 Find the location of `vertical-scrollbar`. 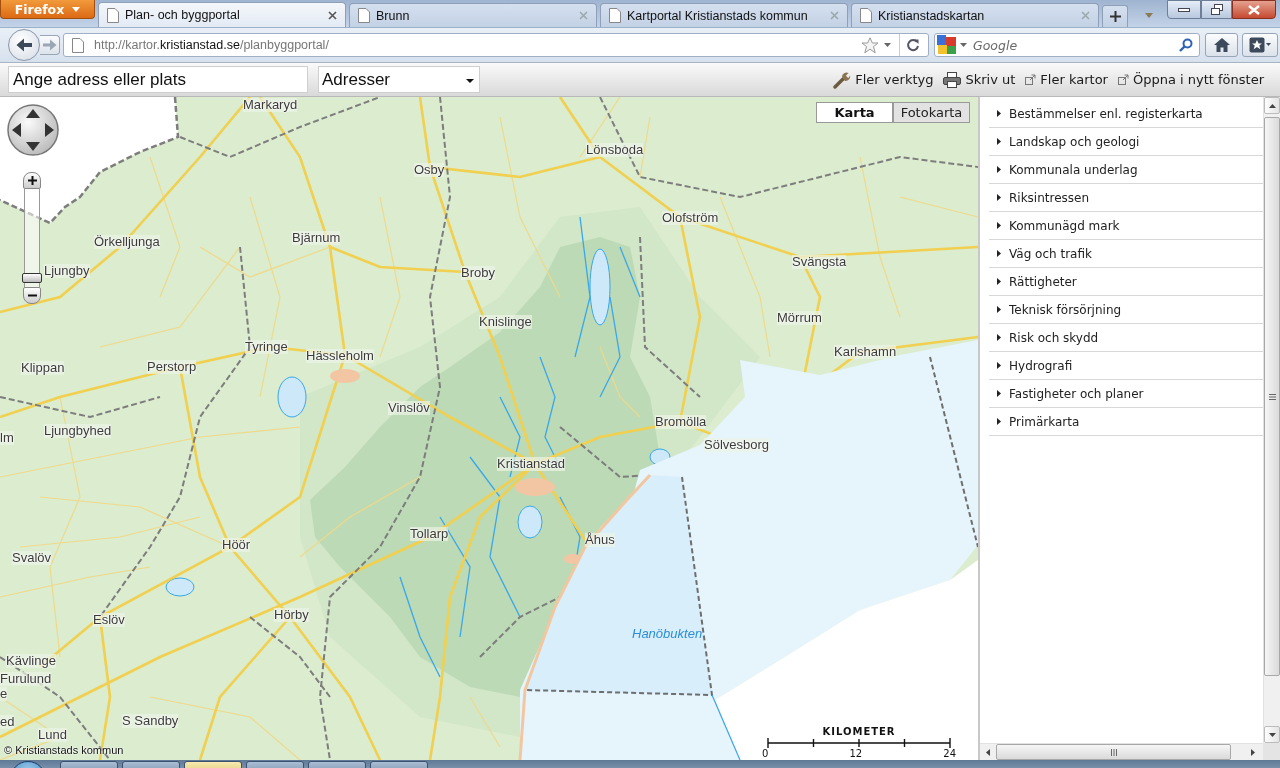

vertical-scrollbar is located at coordinates (1271, 420).